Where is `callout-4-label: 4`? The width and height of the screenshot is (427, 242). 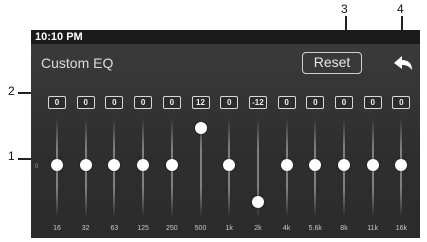
callout-4-label: 4 is located at coordinates (400, 9).